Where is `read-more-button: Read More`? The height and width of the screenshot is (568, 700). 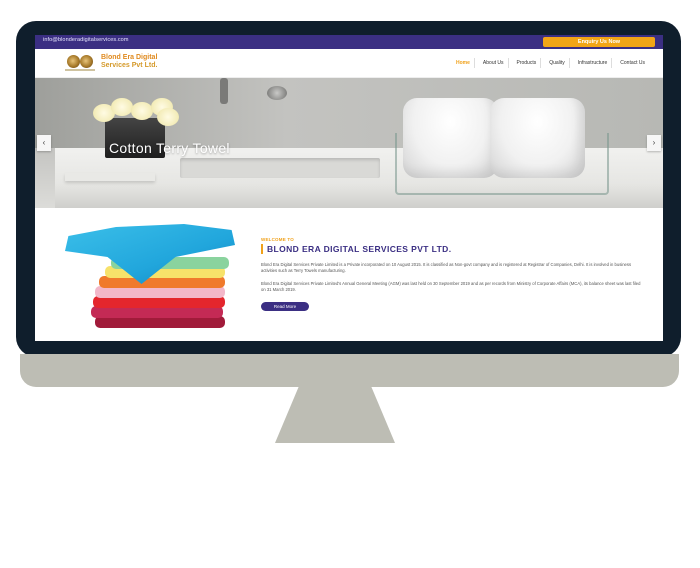 read-more-button: Read More is located at coordinates (285, 306).